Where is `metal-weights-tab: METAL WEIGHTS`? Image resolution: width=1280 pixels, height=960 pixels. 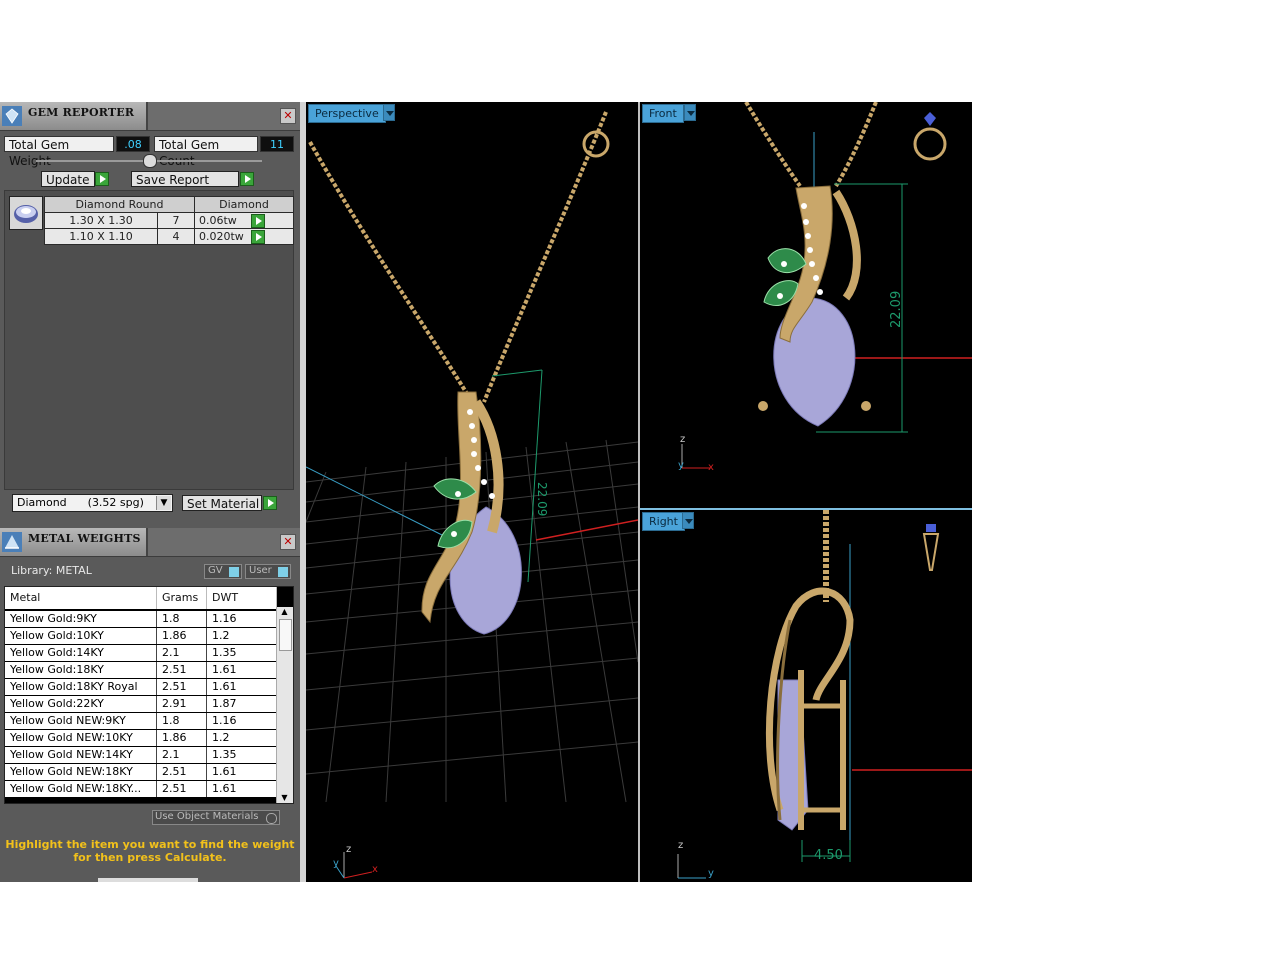
metal-weights-tab: METAL WEIGHTS is located at coordinates (74, 542).